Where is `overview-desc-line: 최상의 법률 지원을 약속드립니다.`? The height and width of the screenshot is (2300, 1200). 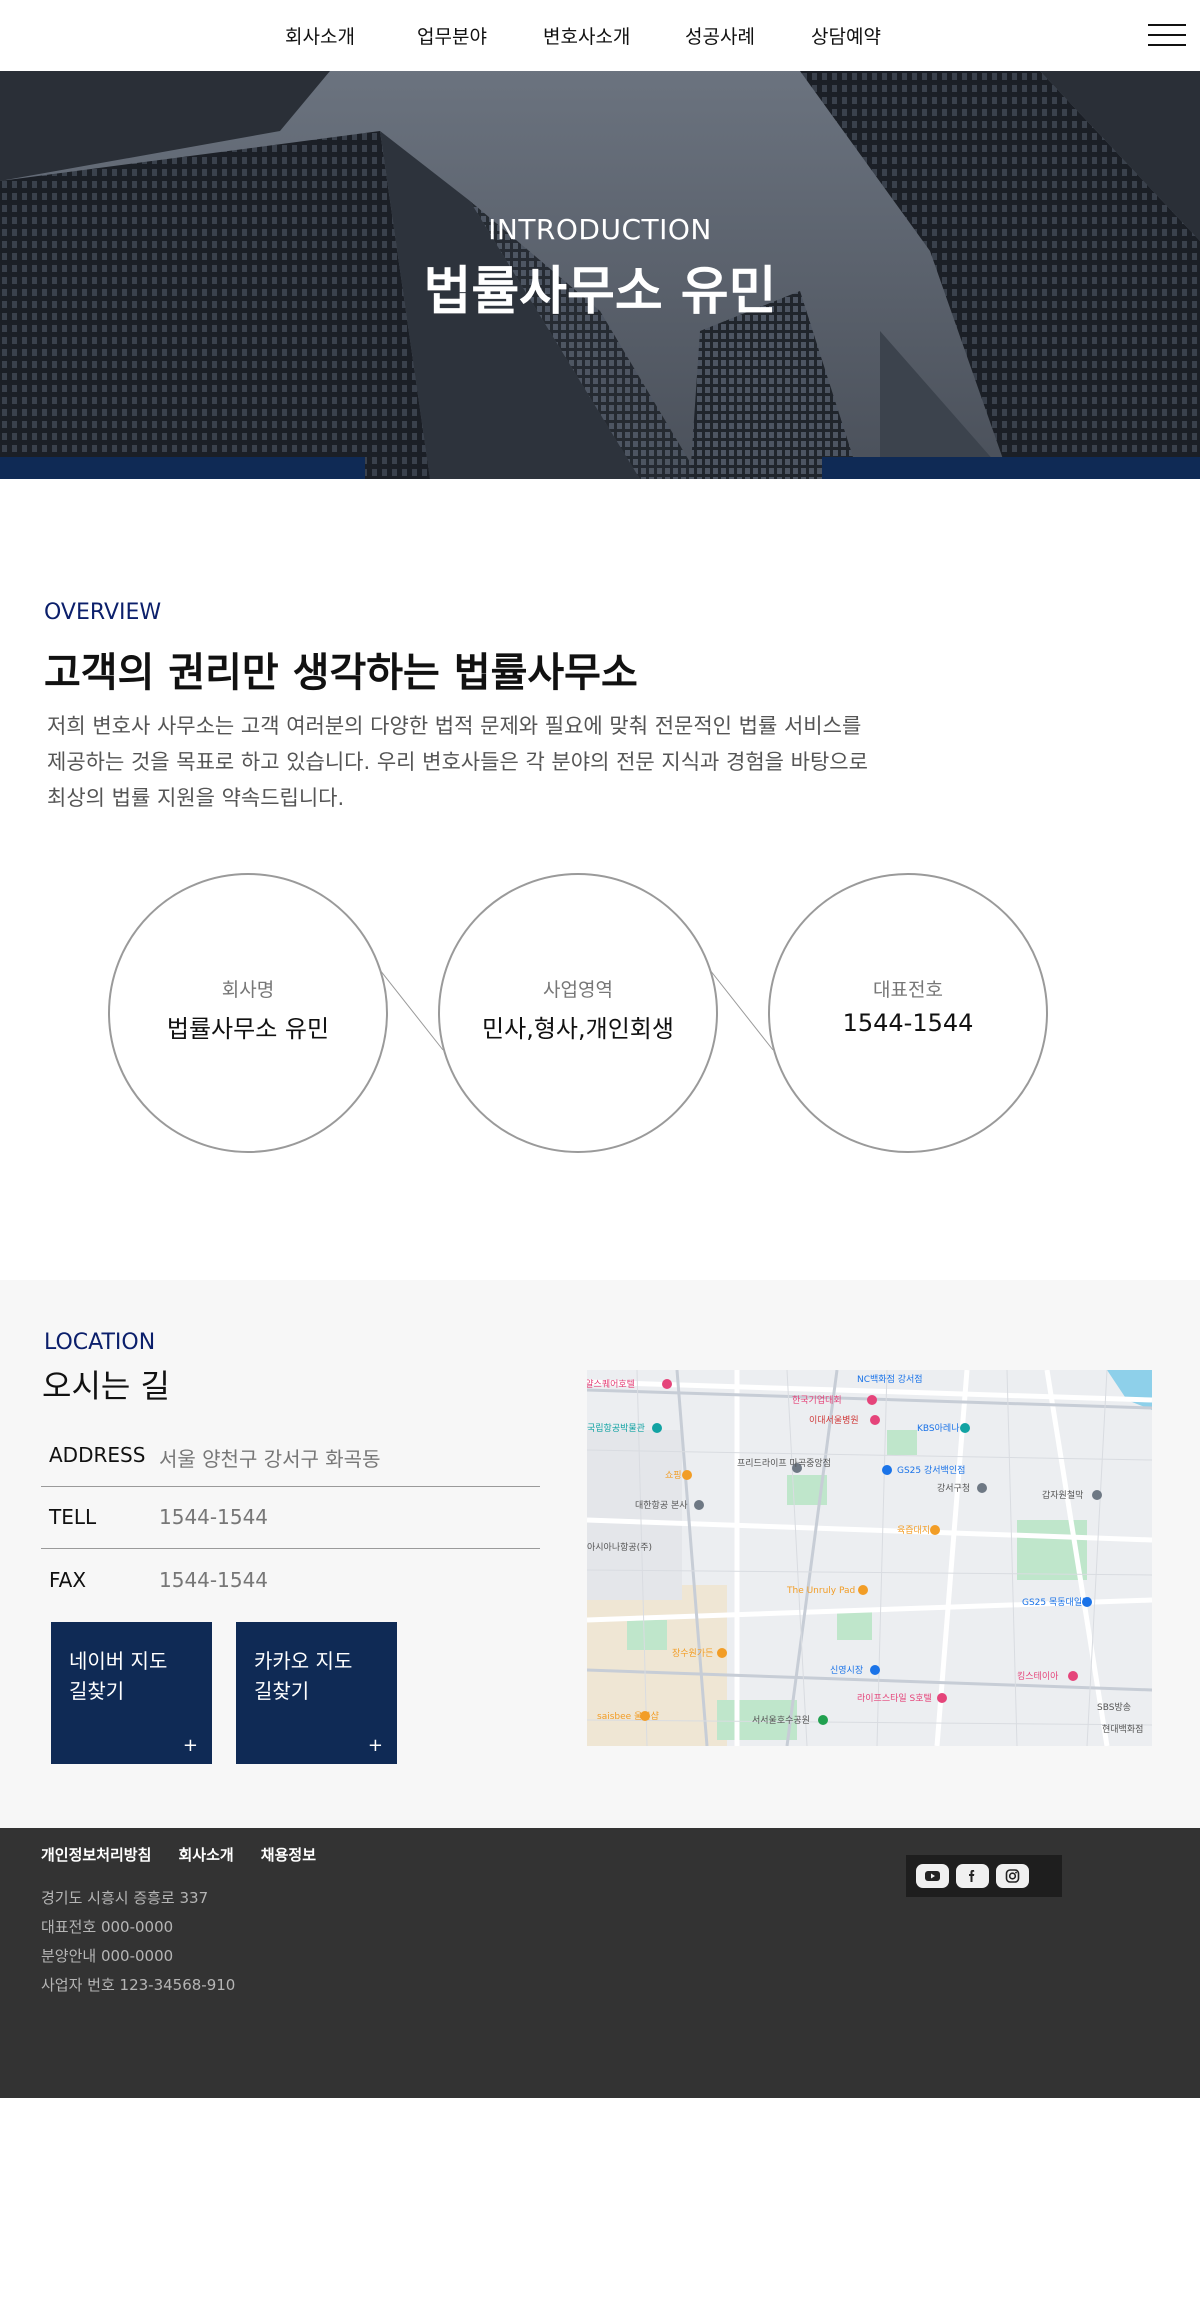 overview-desc-line: 최상의 법률 지원을 약속드립니다. is located at coordinates (196, 798).